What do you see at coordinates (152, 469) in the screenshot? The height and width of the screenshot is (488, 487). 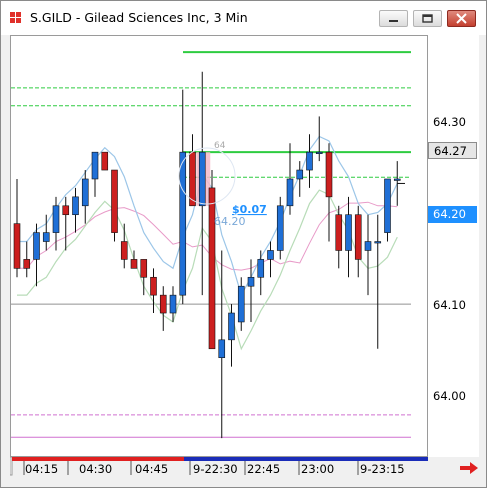 I see `time-label: 04:45` at bounding box center [152, 469].